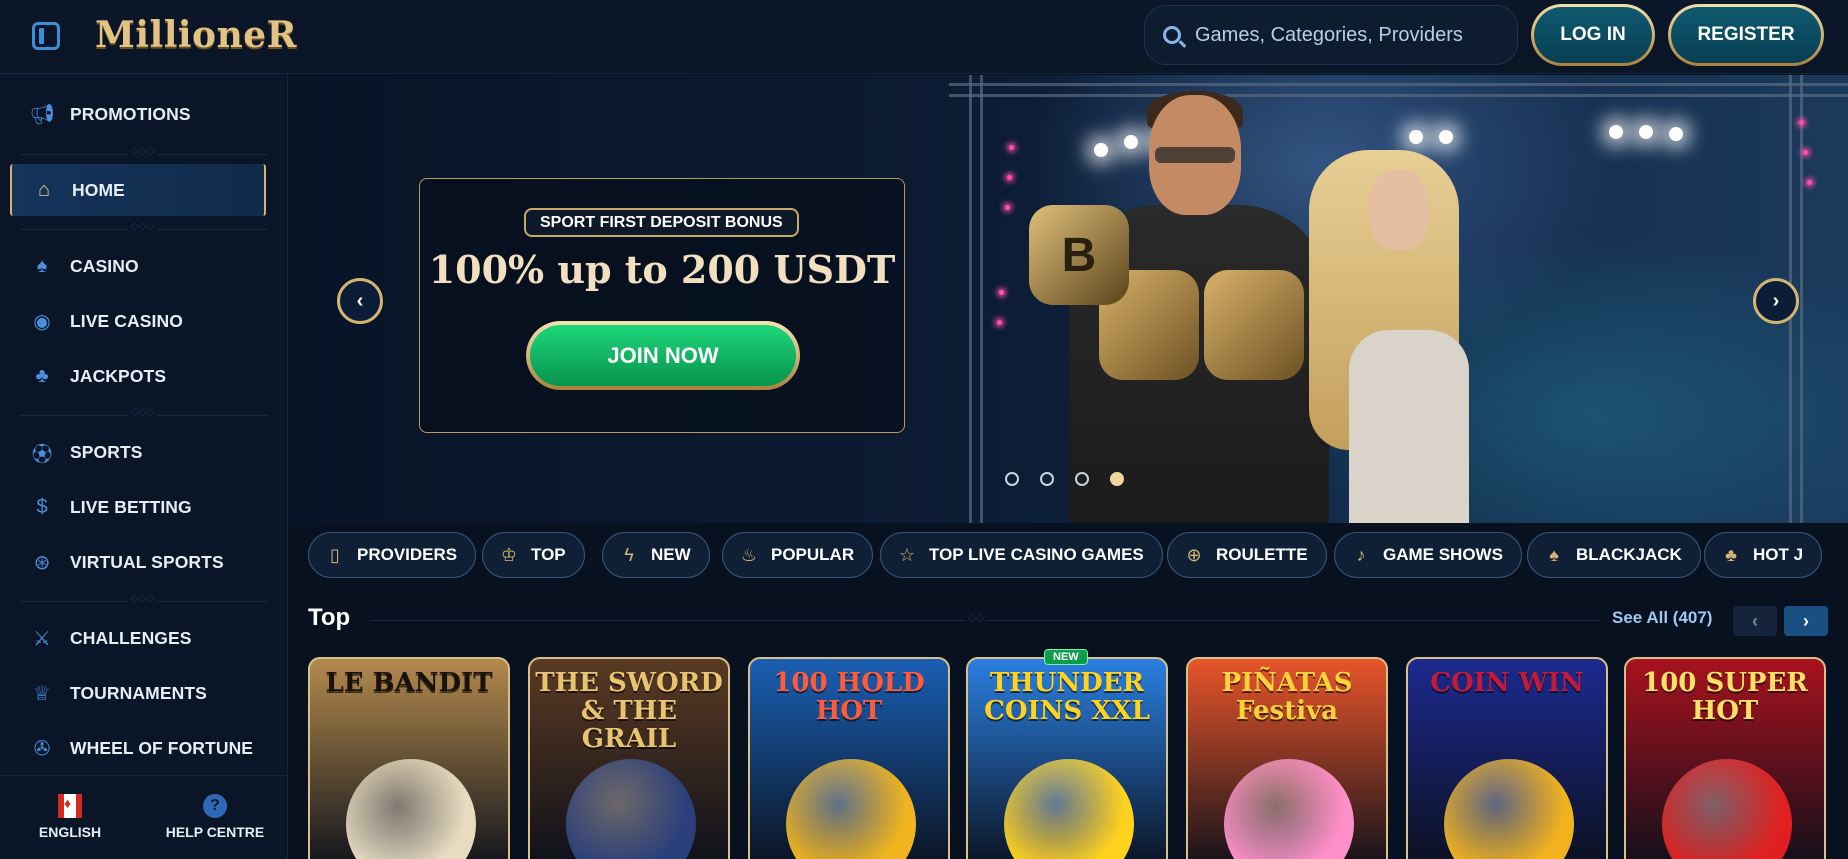  I want to click on top-header: MillioneR LOG IN REGISTER, so click(924, 37).